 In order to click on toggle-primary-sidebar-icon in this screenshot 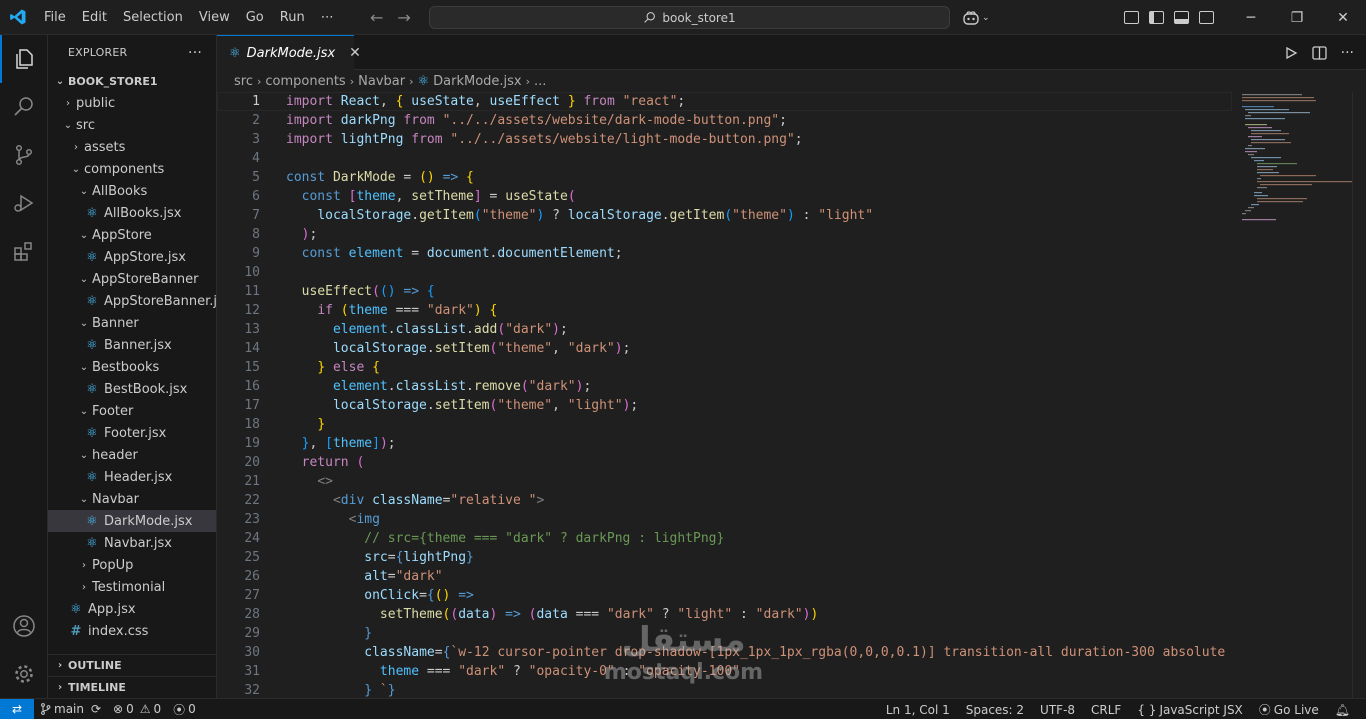, I will do `click(1156, 17)`.